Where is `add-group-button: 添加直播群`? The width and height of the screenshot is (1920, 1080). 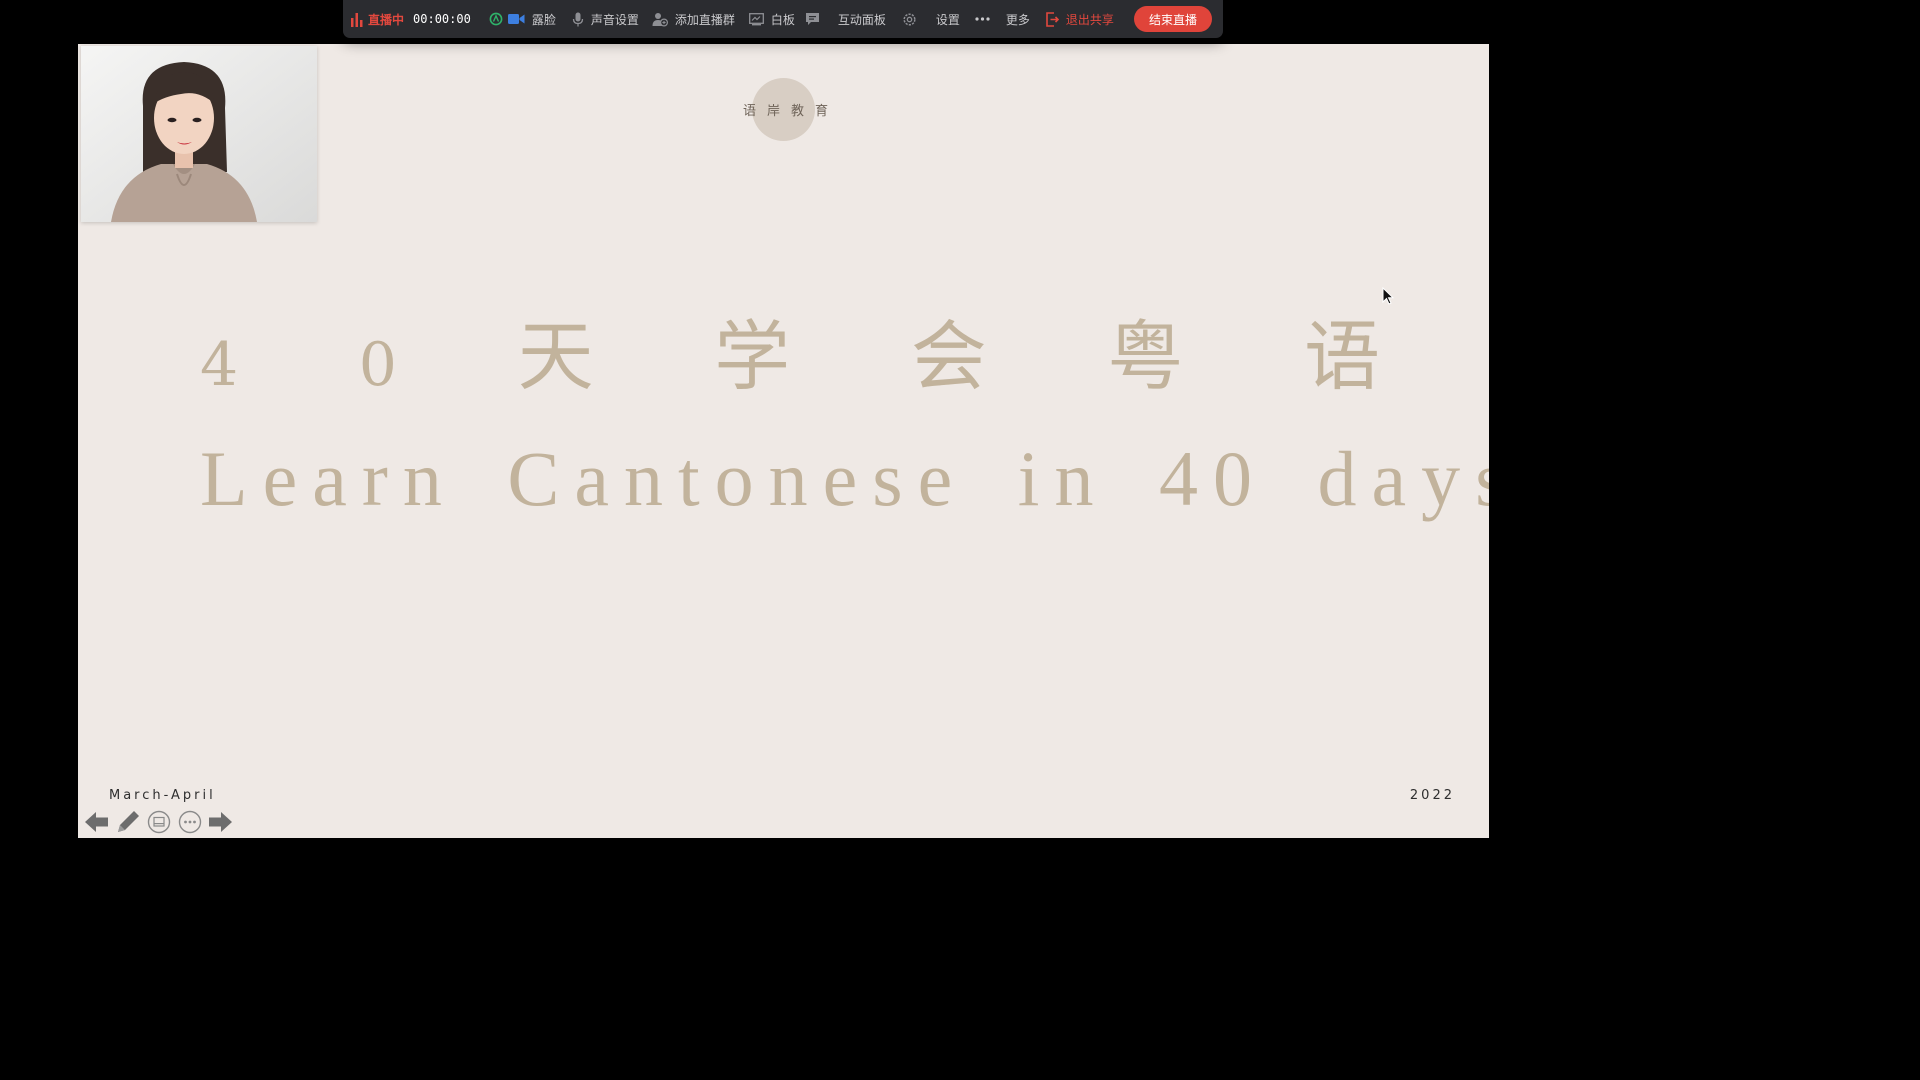
add-group-button: 添加直播群 is located at coordinates (693, 19).